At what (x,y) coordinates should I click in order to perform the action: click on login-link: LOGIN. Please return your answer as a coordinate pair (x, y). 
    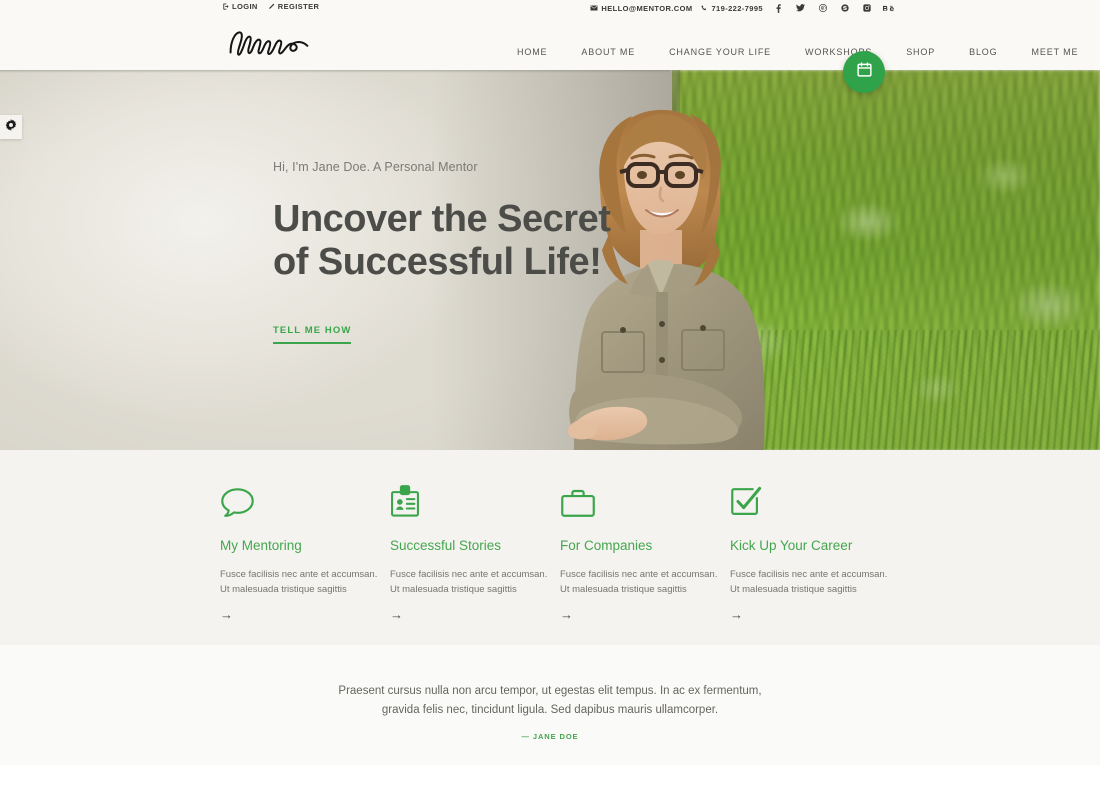
    Looking at the image, I should click on (240, 6).